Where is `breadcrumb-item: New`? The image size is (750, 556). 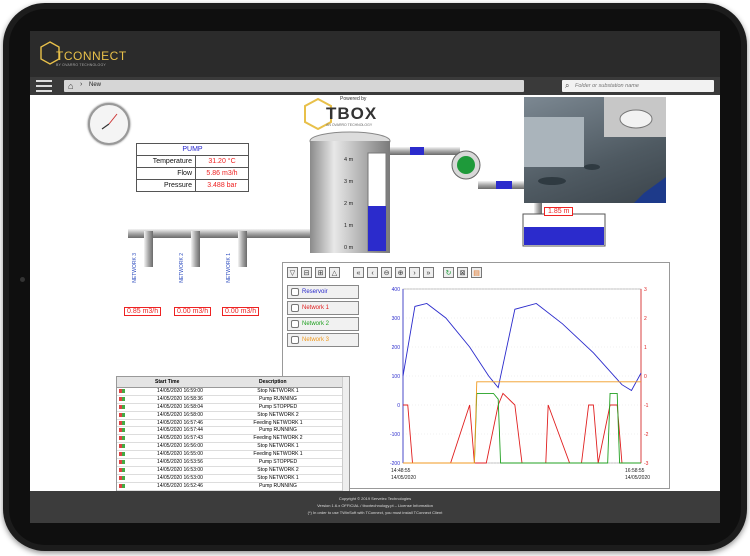 breadcrumb-item: New is located at coordinates (95, 85).